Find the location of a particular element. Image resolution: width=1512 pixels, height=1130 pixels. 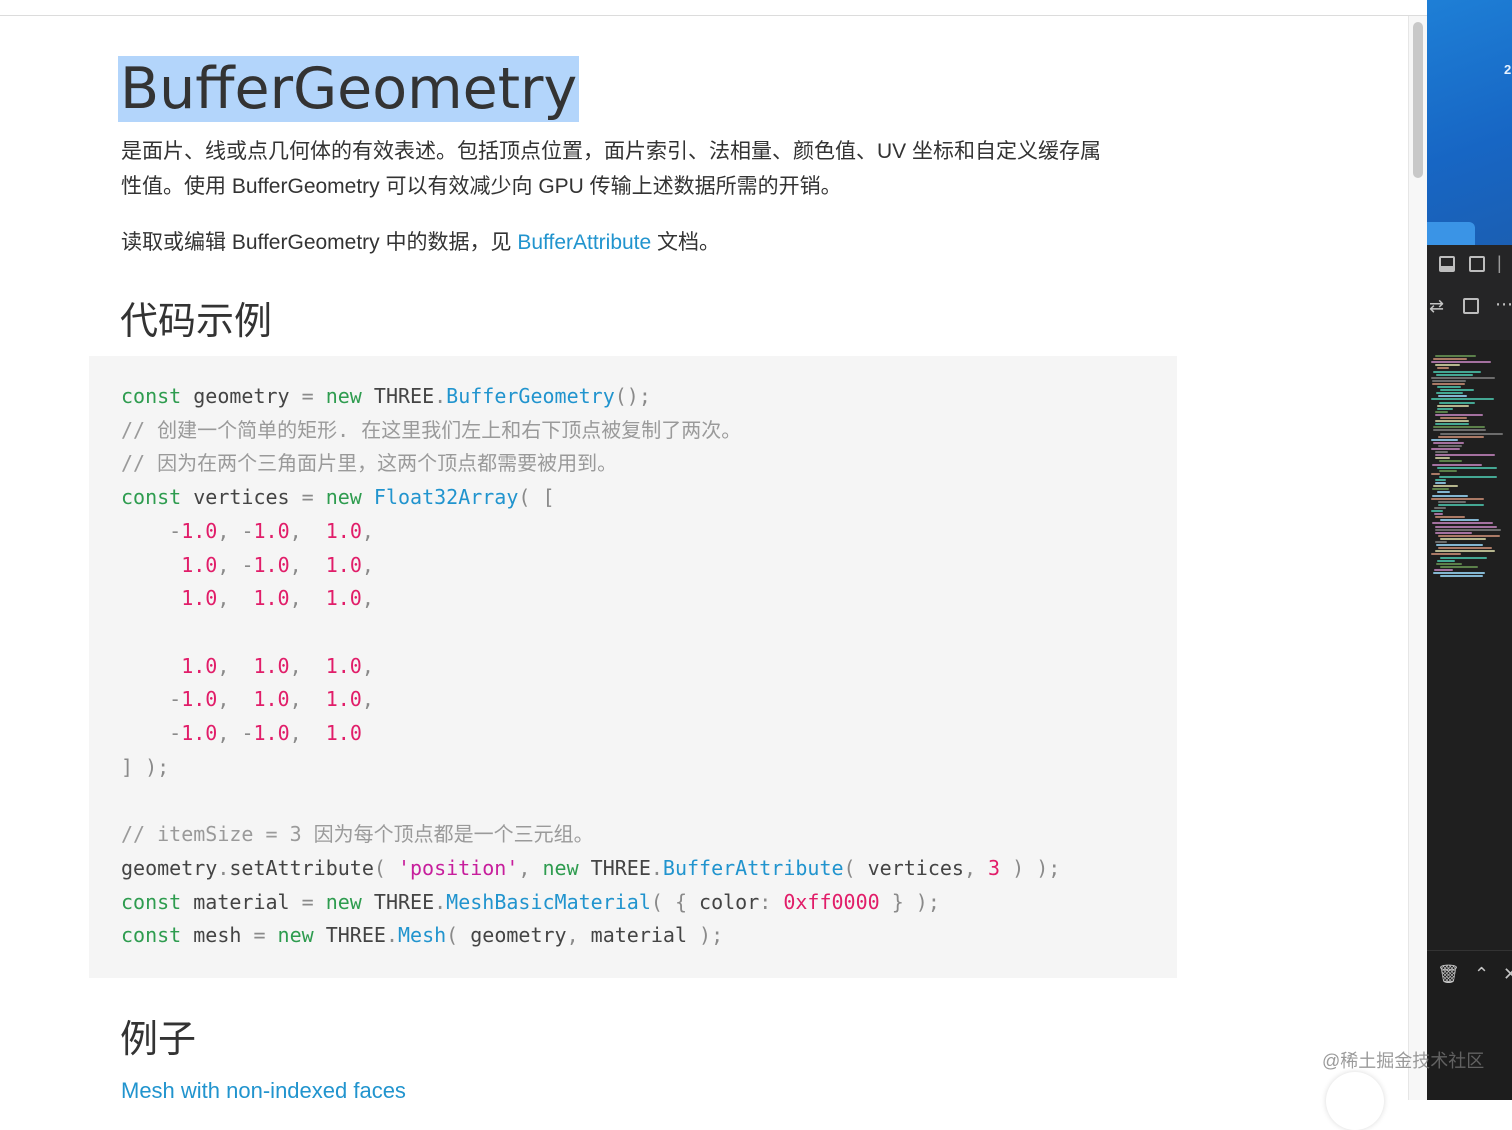

page-title: BufferGeometry is located at coordinates (349, 89).